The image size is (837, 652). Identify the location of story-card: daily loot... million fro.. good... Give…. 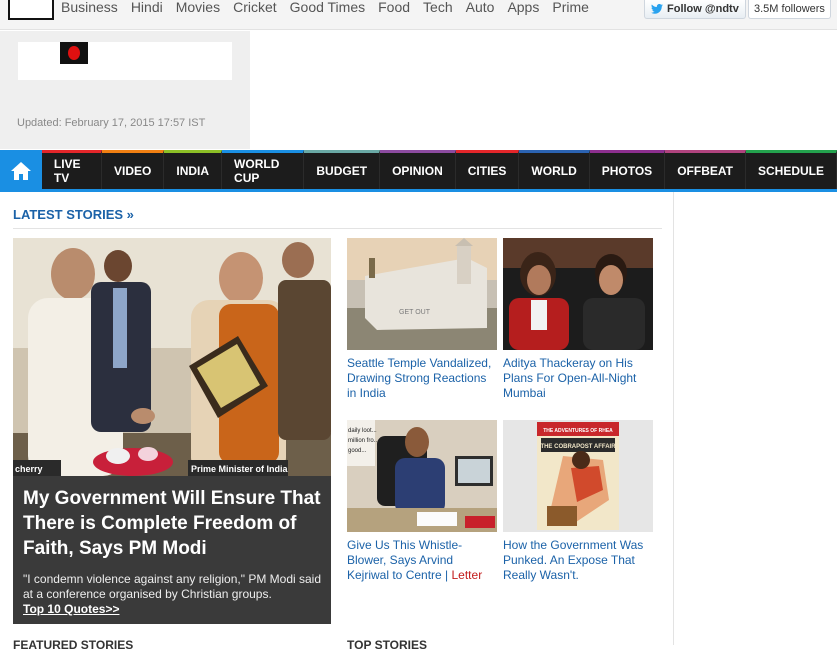
(422, 501).